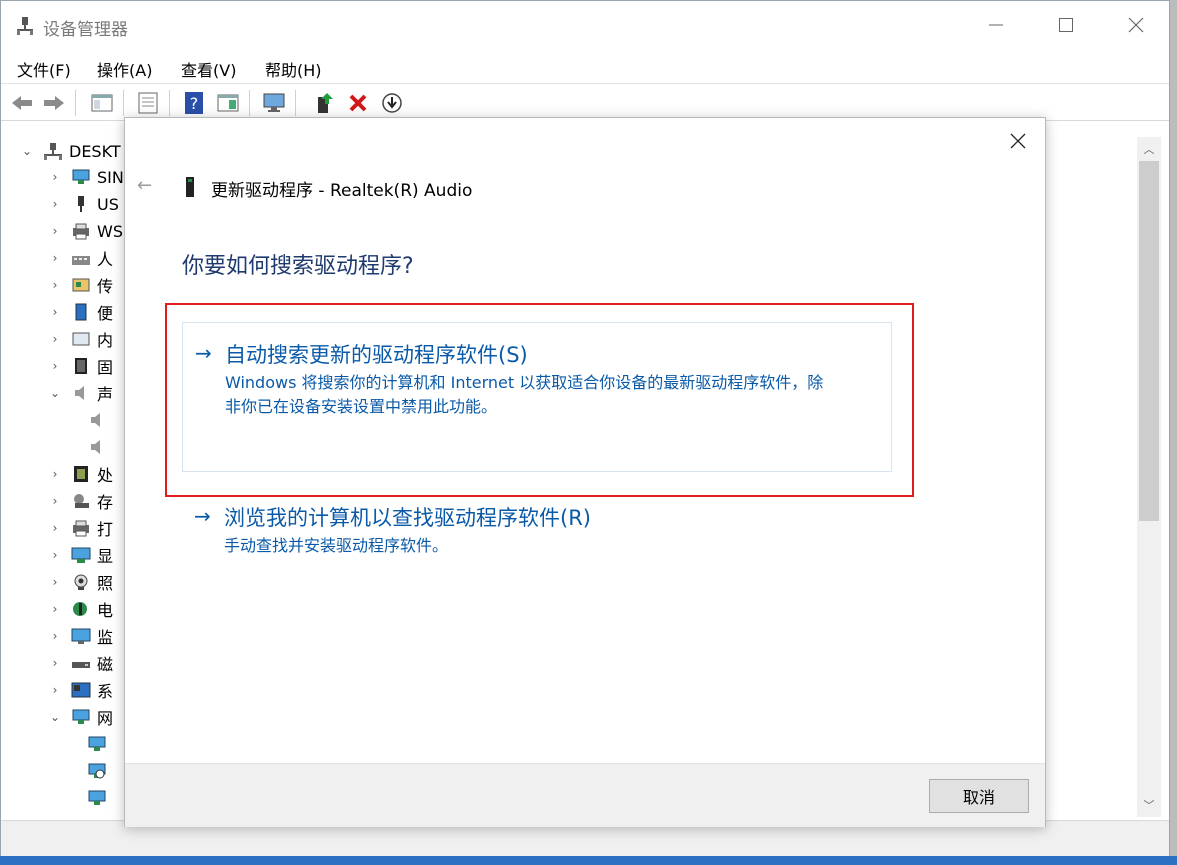  Describe the element at coordinates (979, 796) in the screenshot. I see `cancel-button: 取消` at that location.